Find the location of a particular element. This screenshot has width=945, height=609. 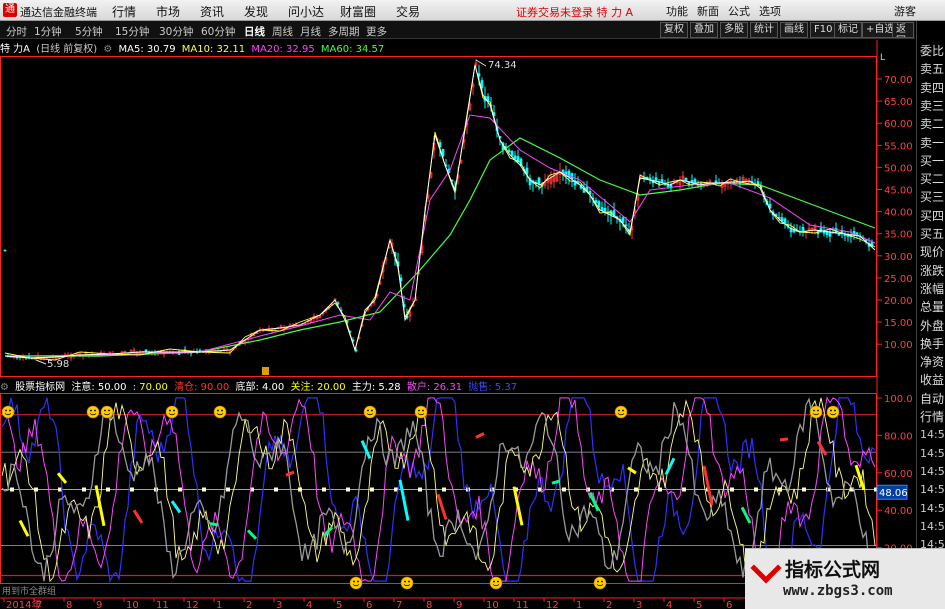

indicator-settings-icon: ⚙ is located at coordinates (4, 387).